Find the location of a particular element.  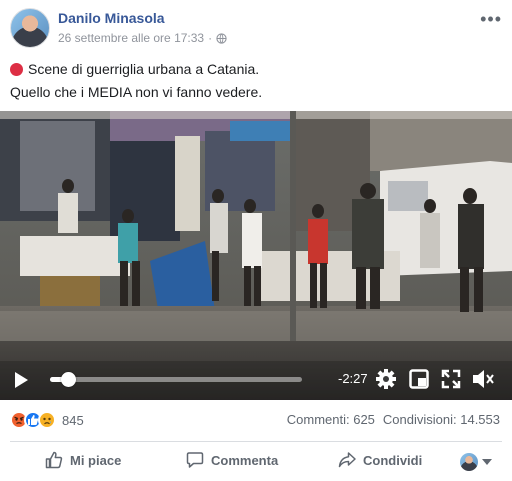

video-time-remaining: -2:27 is located at coordinates (353, 378).